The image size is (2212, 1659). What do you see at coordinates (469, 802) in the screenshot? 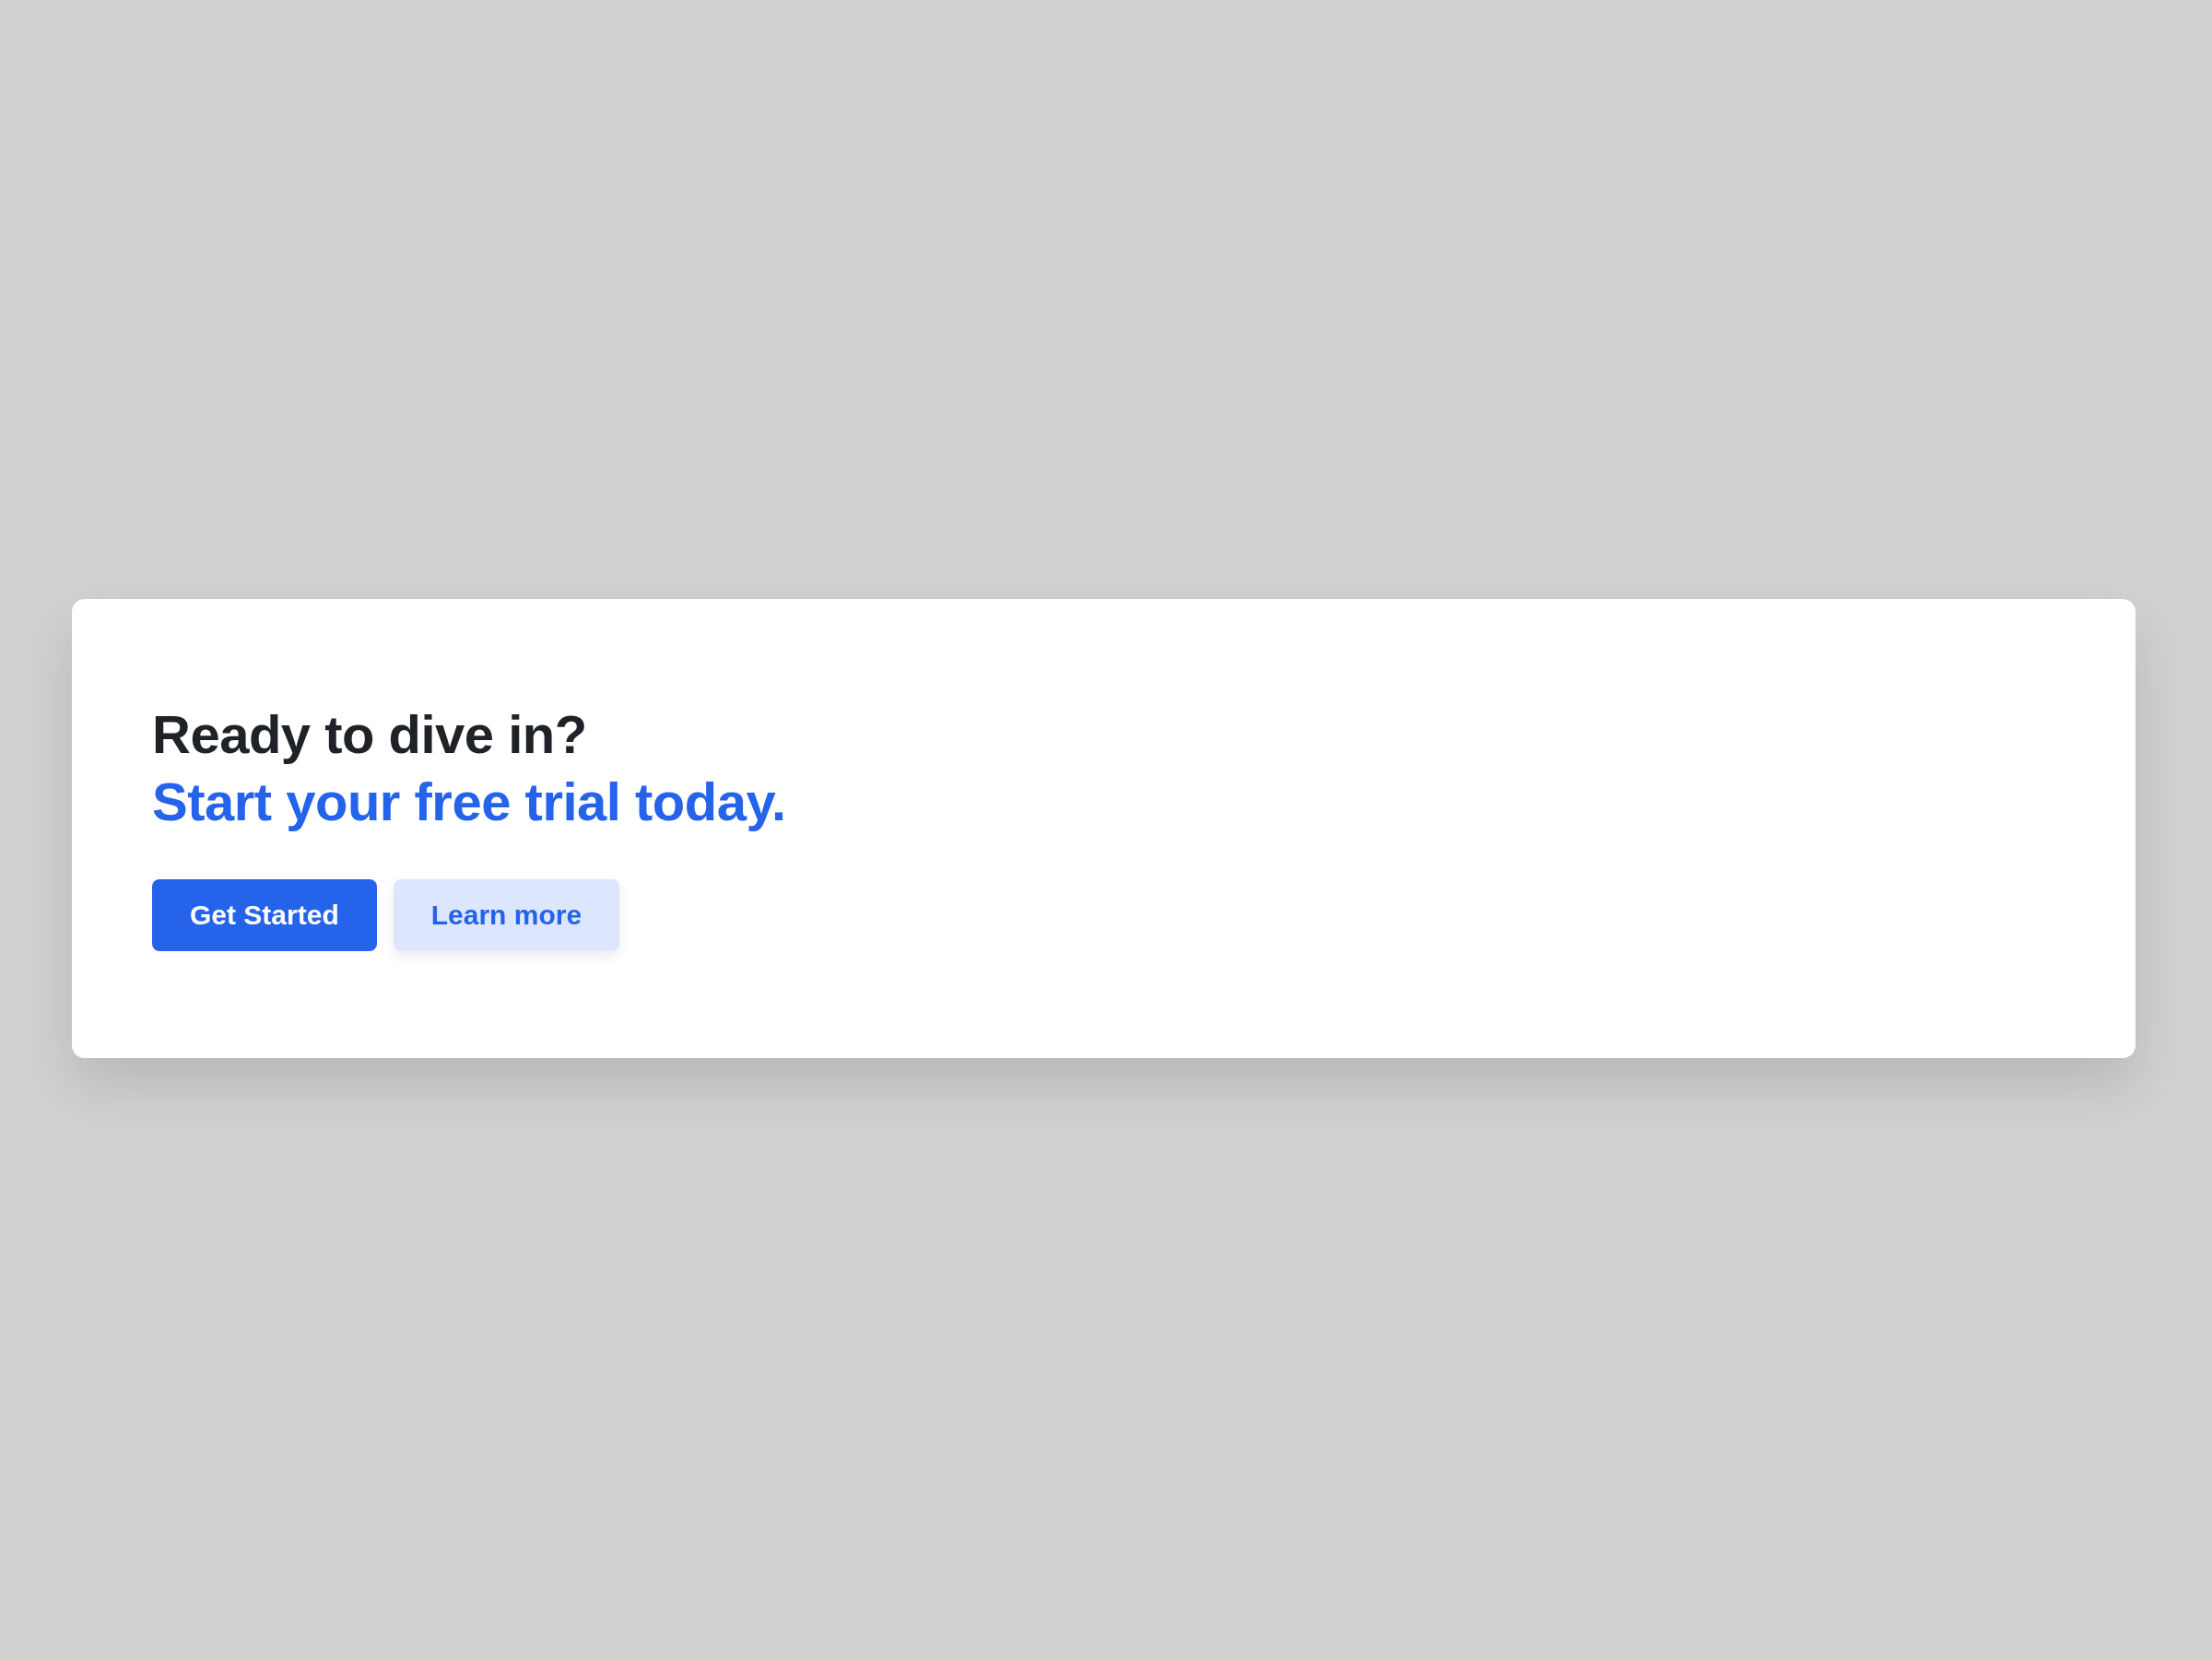
I see `subheading-text: Start your free trial today.` at bounding box center [469, 802].